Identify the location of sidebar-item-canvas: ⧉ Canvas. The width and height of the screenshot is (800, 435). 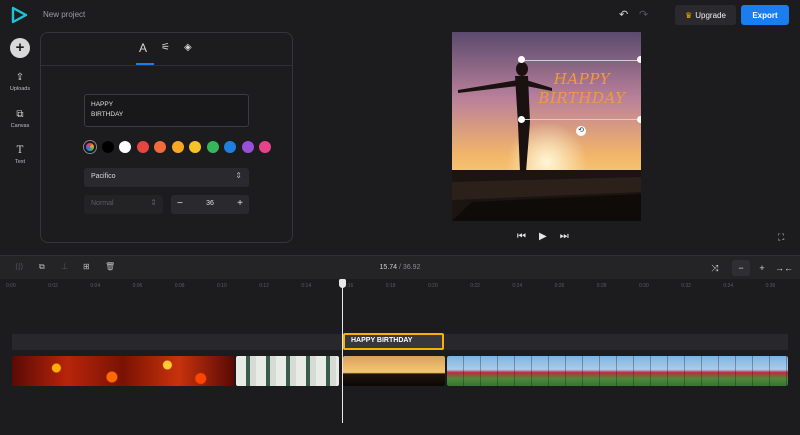
(20, 119).